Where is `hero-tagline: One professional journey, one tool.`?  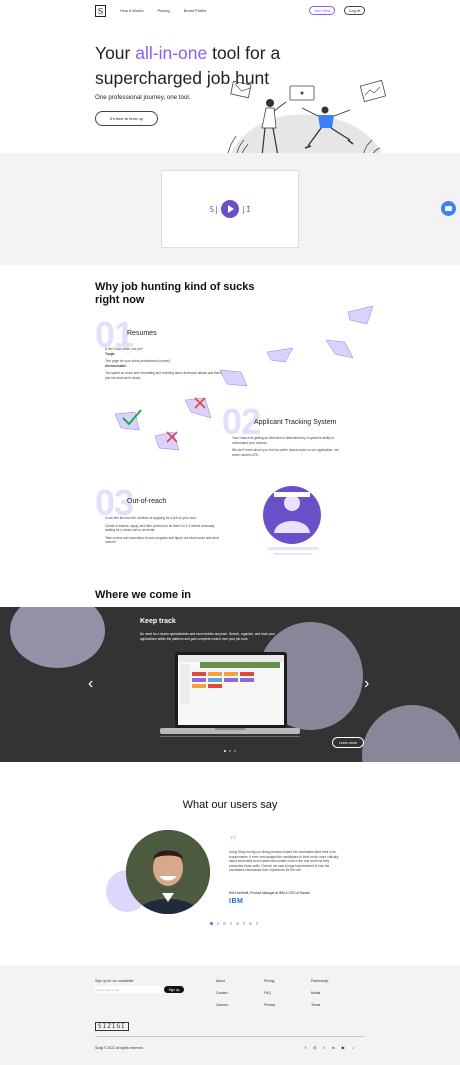
hero-tagline: One professional journey, one tool. is located at coordinates (143, 97).